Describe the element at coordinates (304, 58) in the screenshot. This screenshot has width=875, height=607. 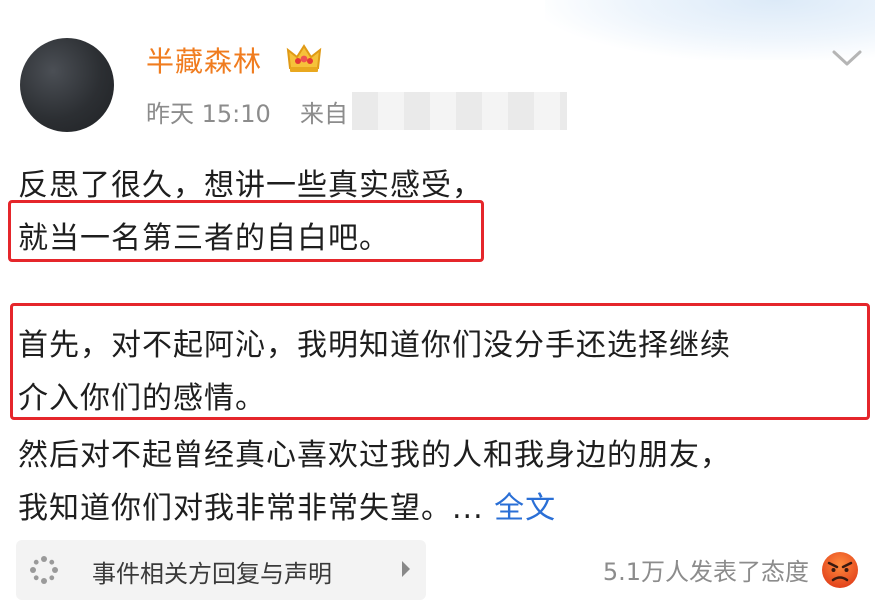
I see `crown-icon` at that location.